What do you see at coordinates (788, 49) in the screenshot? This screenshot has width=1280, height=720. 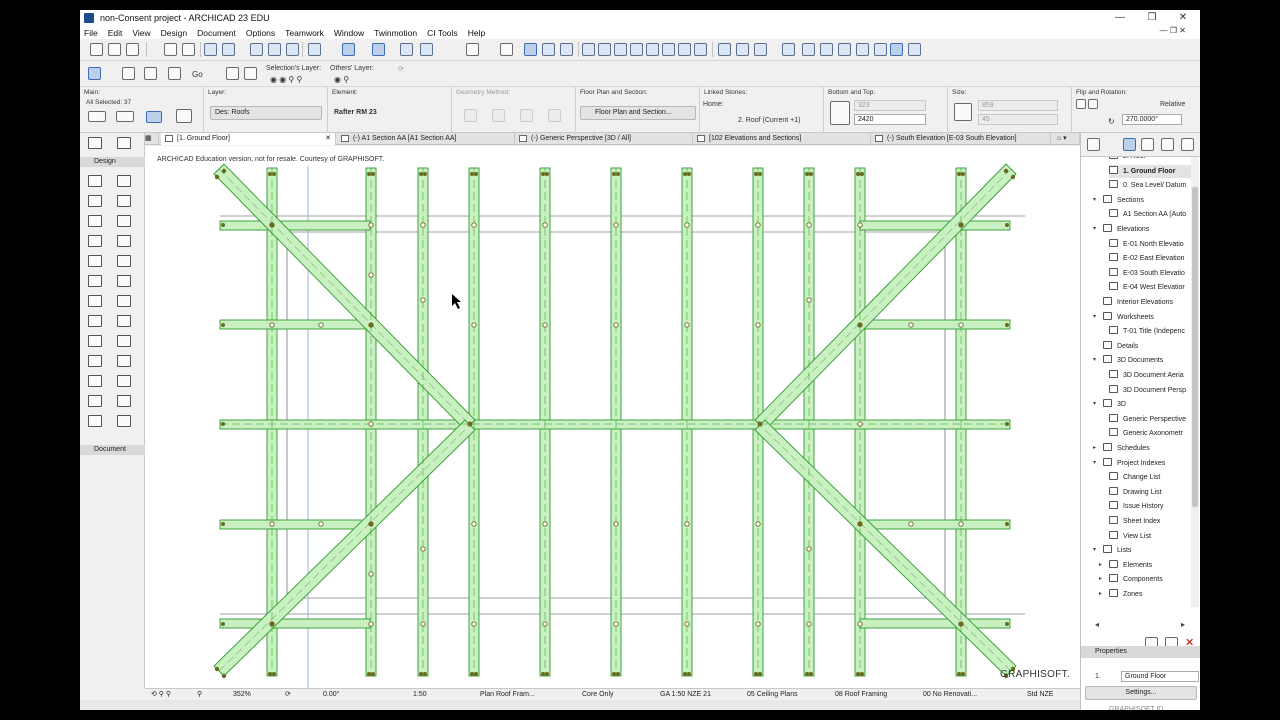 I see `favorites-icon` at bounding box center [788, 49].